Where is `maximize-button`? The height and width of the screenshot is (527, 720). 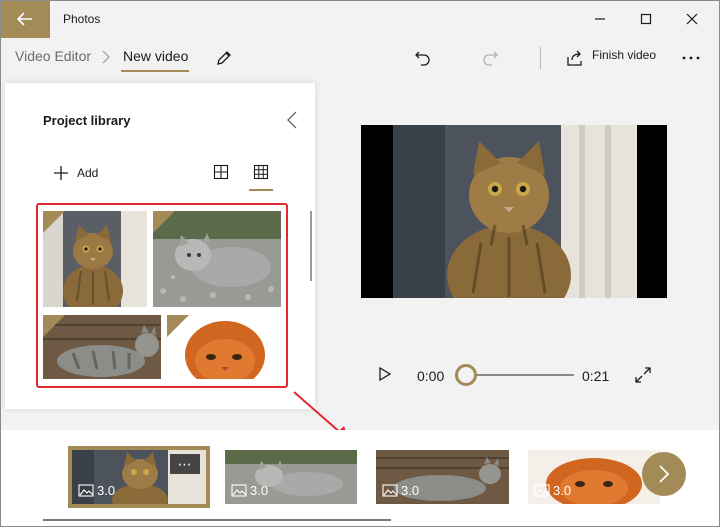 maximize-button is located at coordinates (646, 19).